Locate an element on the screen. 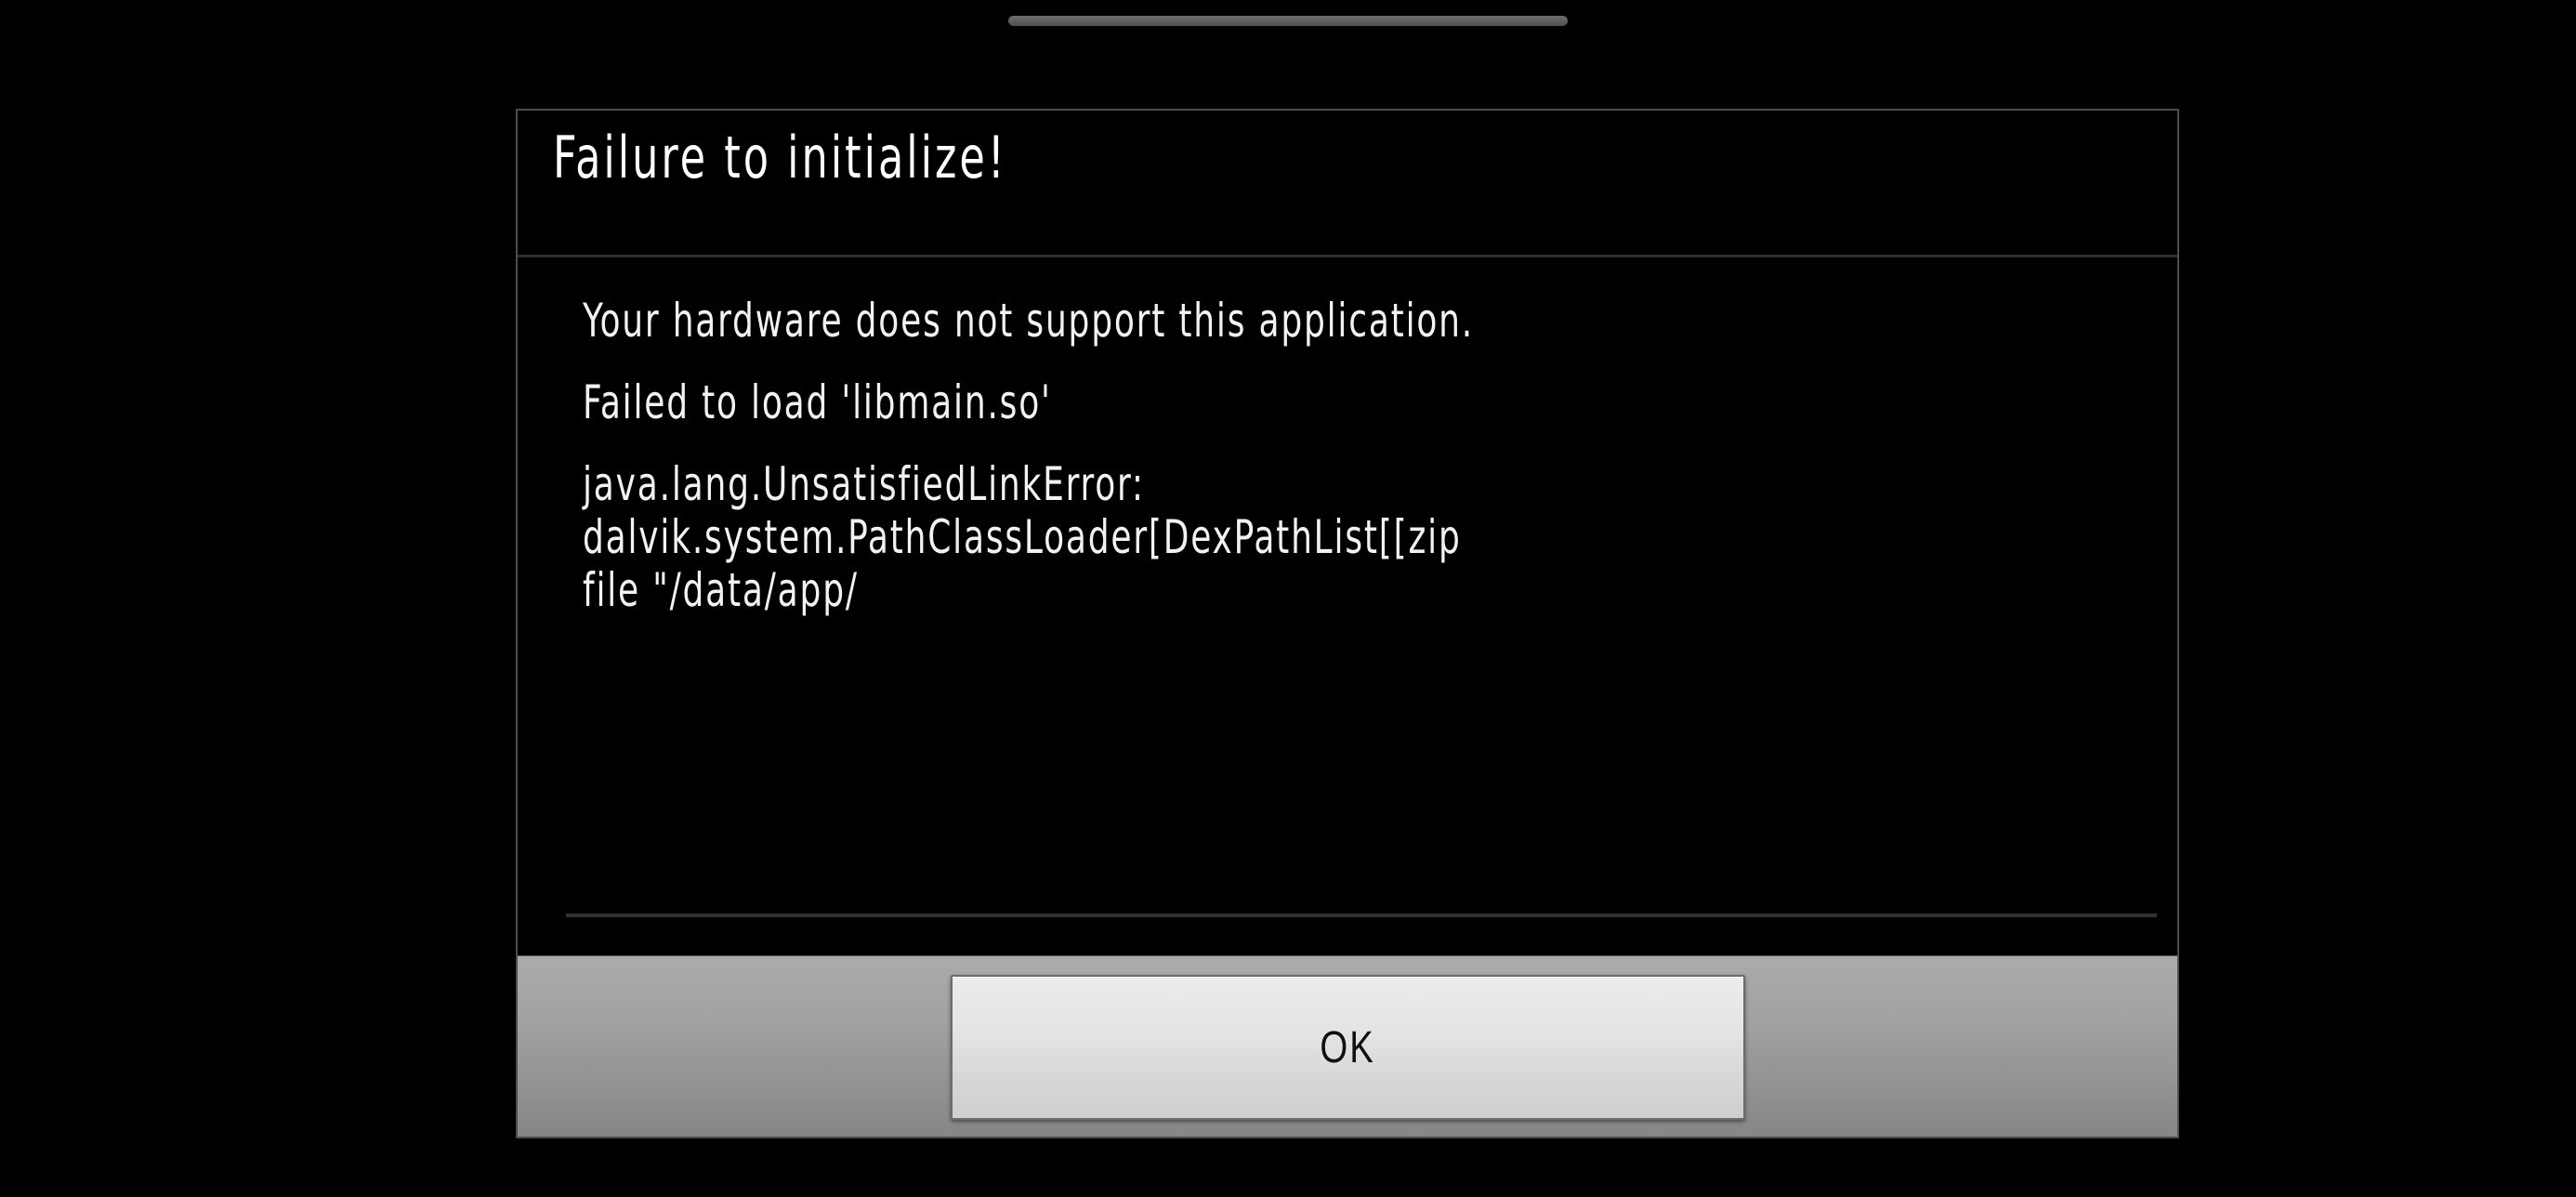  message-line: java.lang.UnsatisfiedLinkError: is located at coordinates (864, 484).